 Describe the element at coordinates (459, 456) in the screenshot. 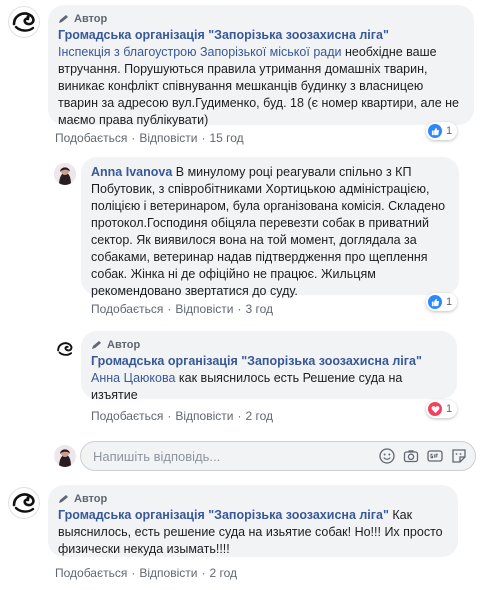

I see `sticker-icon` at that location.